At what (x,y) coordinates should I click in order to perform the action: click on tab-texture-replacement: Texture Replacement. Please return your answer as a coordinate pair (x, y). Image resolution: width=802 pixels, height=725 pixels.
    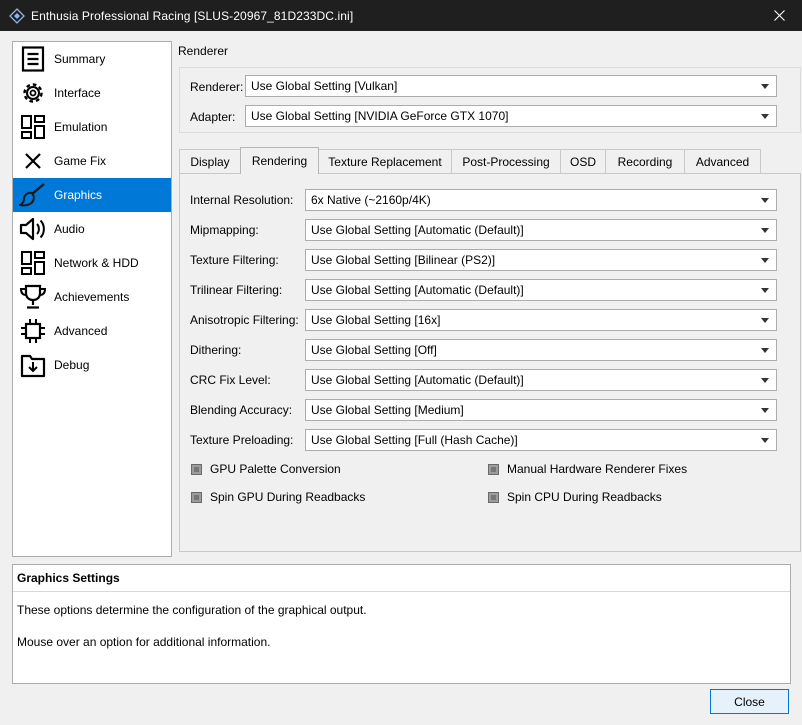
    Looking at the image, I should click on (385, 161).